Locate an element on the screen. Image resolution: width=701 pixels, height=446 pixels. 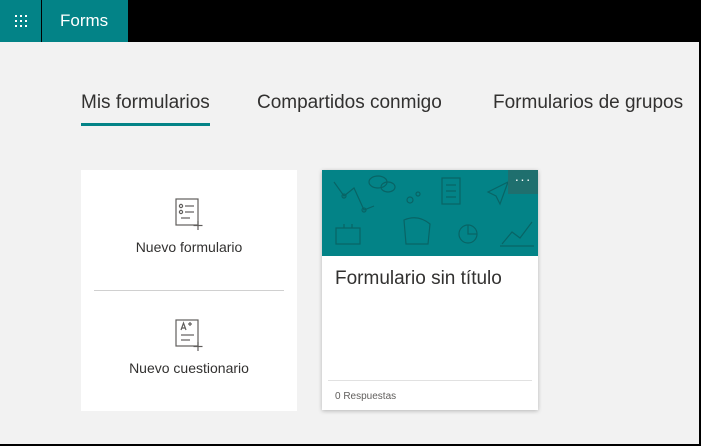
form-card-banner: ··· is located at coordinates (430, 213).